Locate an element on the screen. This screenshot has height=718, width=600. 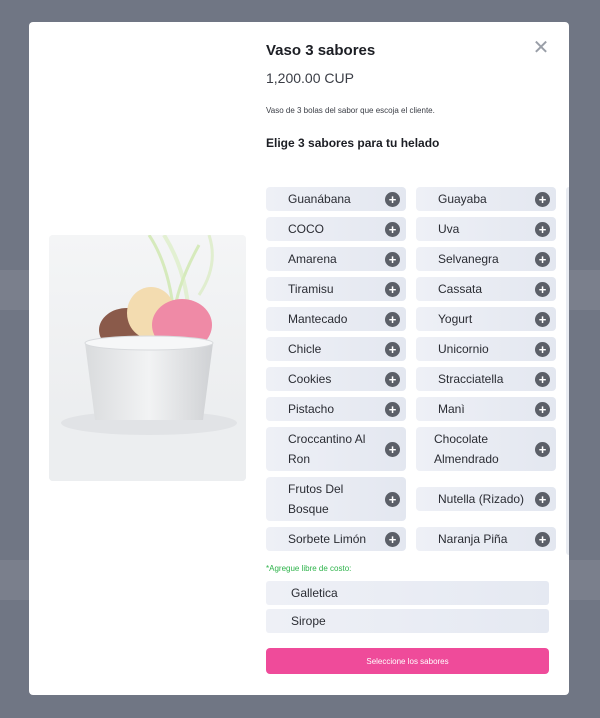
flavor-label: Chicle is located at coordinates (305, 349).